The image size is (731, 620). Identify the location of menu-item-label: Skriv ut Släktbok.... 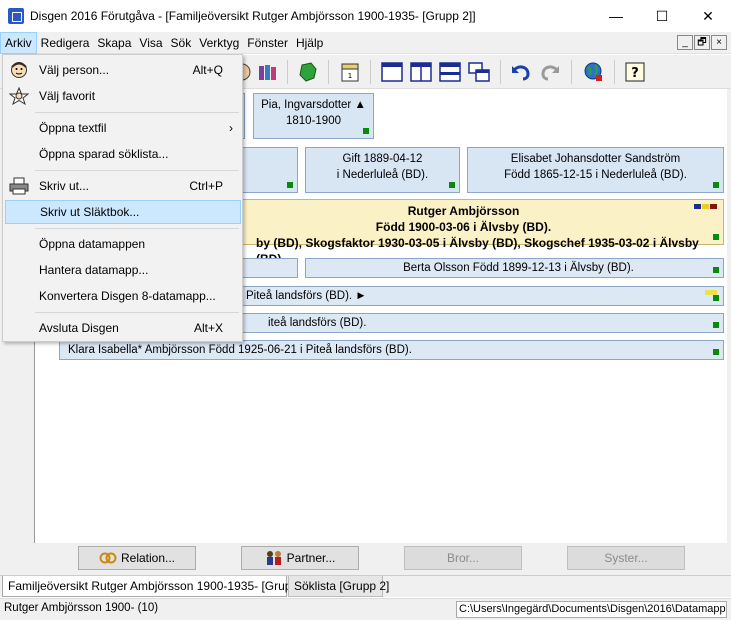
(90, 212).